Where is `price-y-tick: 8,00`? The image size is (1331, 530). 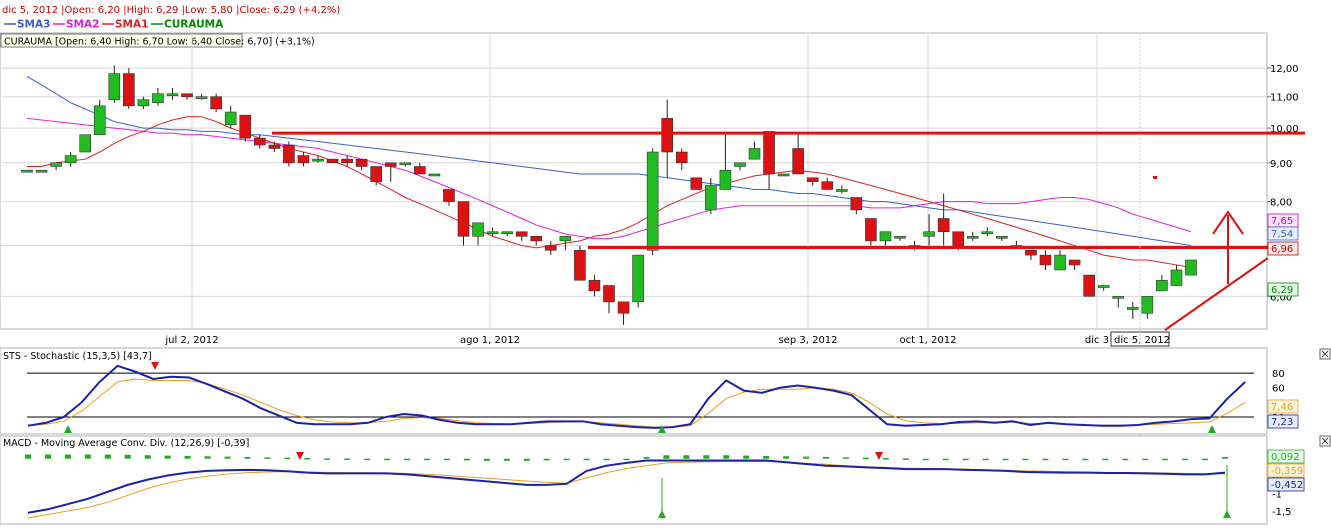 price-y-tick: 8,00 is located at coordinates (1281, 203).